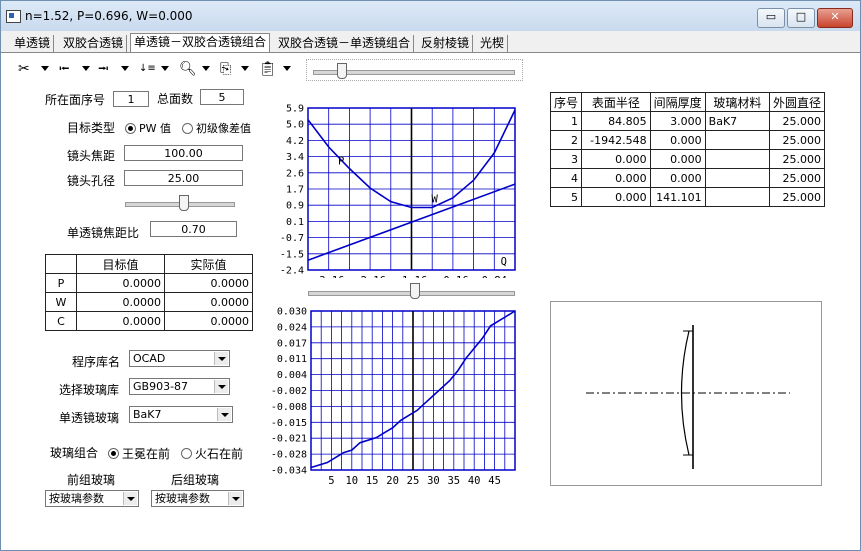  What do you see at coordinates (687, 102) in the screenshot?
I see `table-header-row: 序号 表面半径 间隔厚度 玻璃材料 外圆直径` at bounding box center [687, 102].